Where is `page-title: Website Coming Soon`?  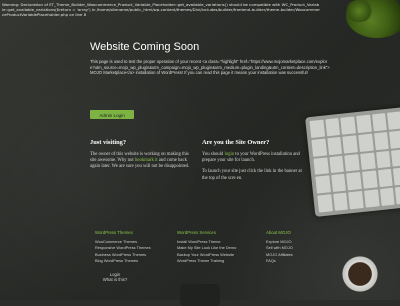 page-title: Website Coming Soon is located at coordinates (145, 47).